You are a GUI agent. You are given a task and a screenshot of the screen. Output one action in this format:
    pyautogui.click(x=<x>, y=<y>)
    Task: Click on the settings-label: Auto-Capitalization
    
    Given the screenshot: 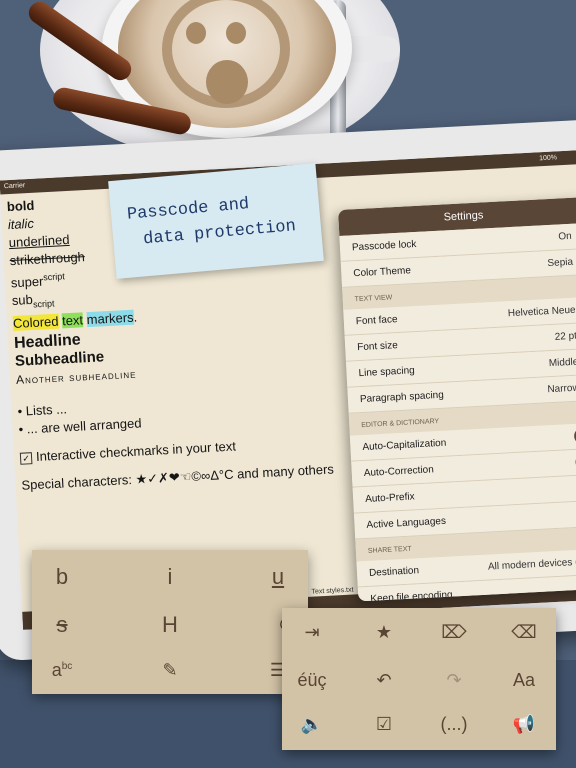 What is the action you would take?
    pyautogui.click(x=404, y=445)
    